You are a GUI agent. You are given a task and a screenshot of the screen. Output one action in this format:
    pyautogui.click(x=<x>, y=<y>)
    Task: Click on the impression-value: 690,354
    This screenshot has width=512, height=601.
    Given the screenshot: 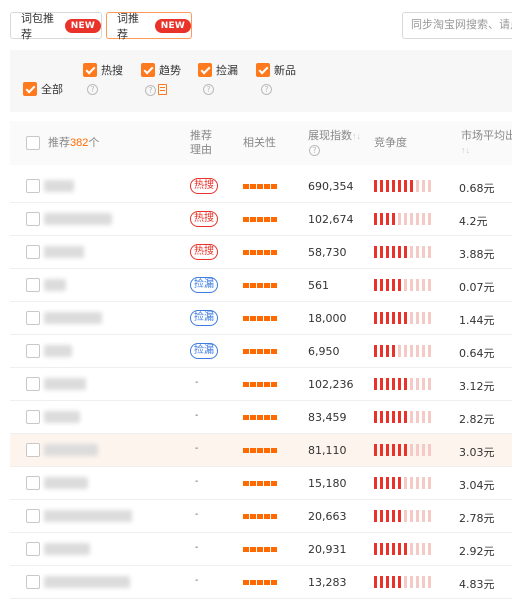 What is the action you would take?
    pyautogui.click(x=331, y=186)
    